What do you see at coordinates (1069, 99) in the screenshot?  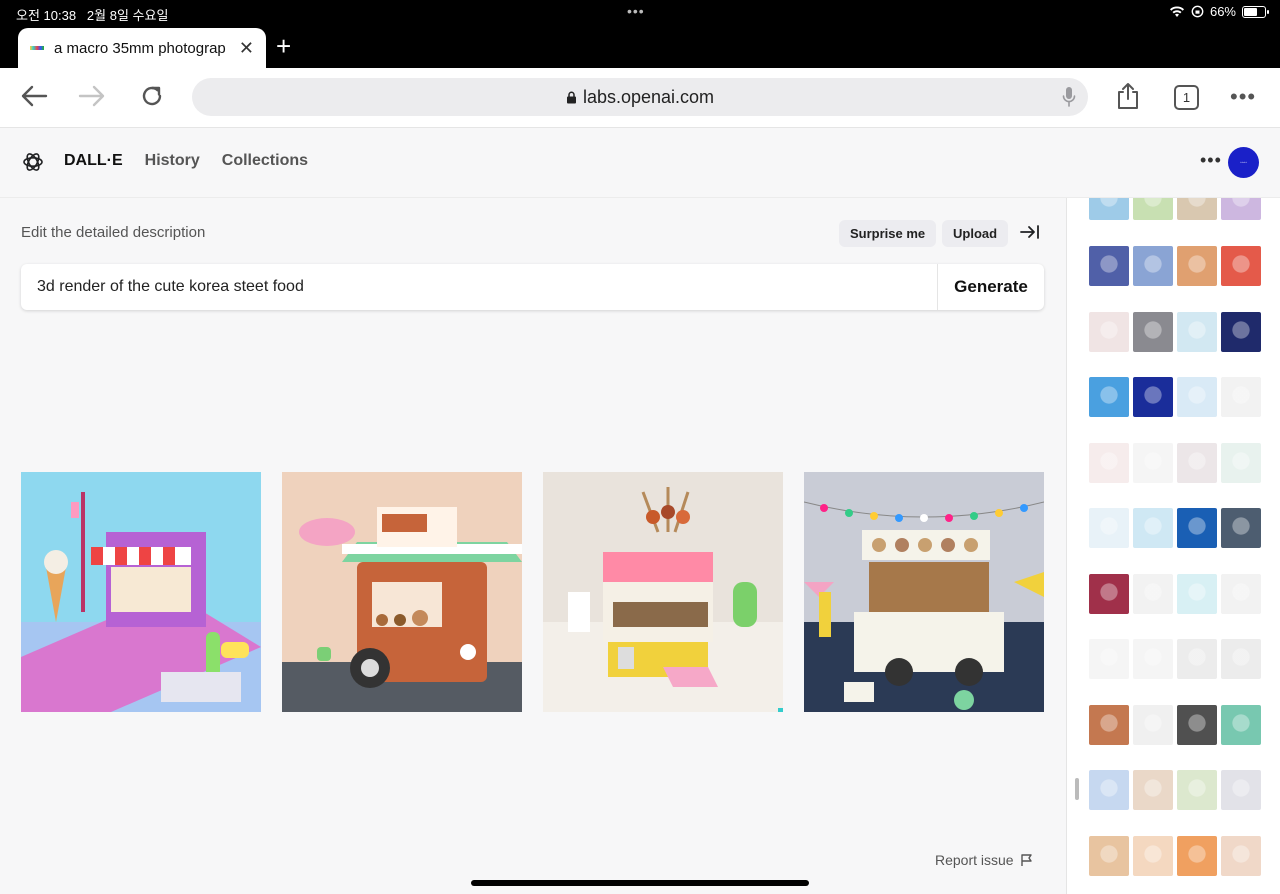 I see `microphone-icon` at bounding box center [1069, 99].